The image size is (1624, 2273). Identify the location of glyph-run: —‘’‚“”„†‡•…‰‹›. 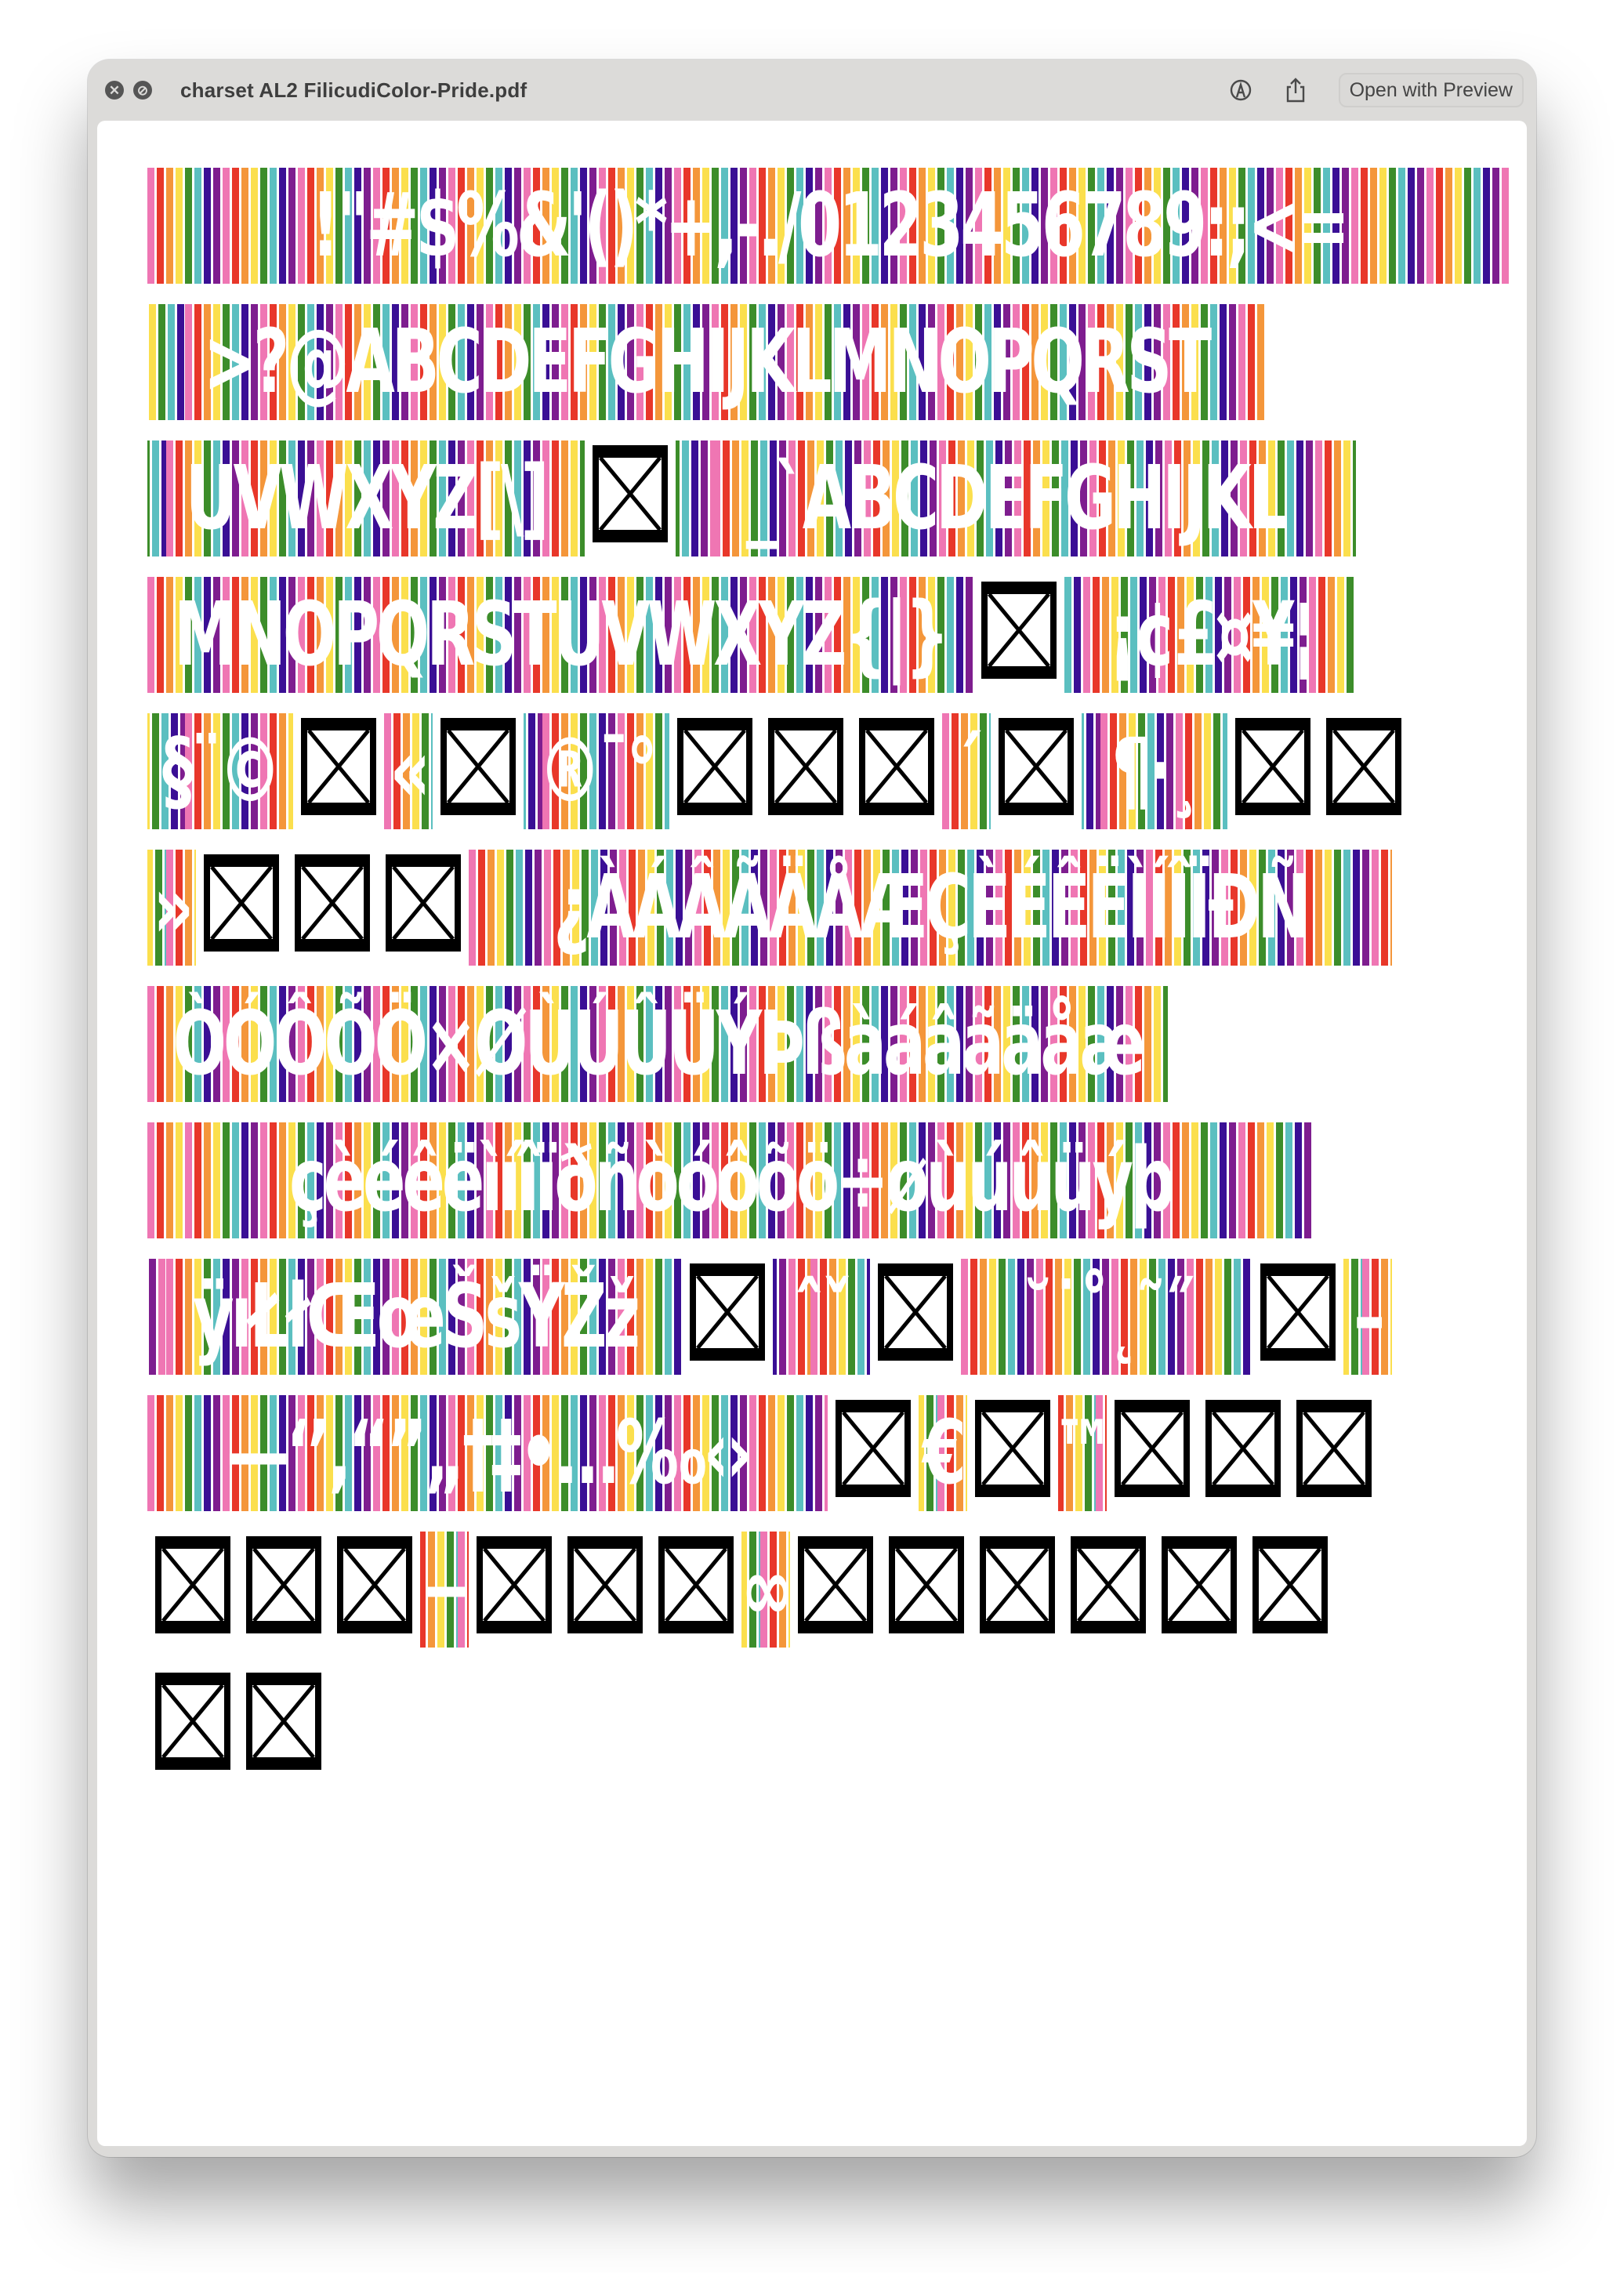
(487, 1453).